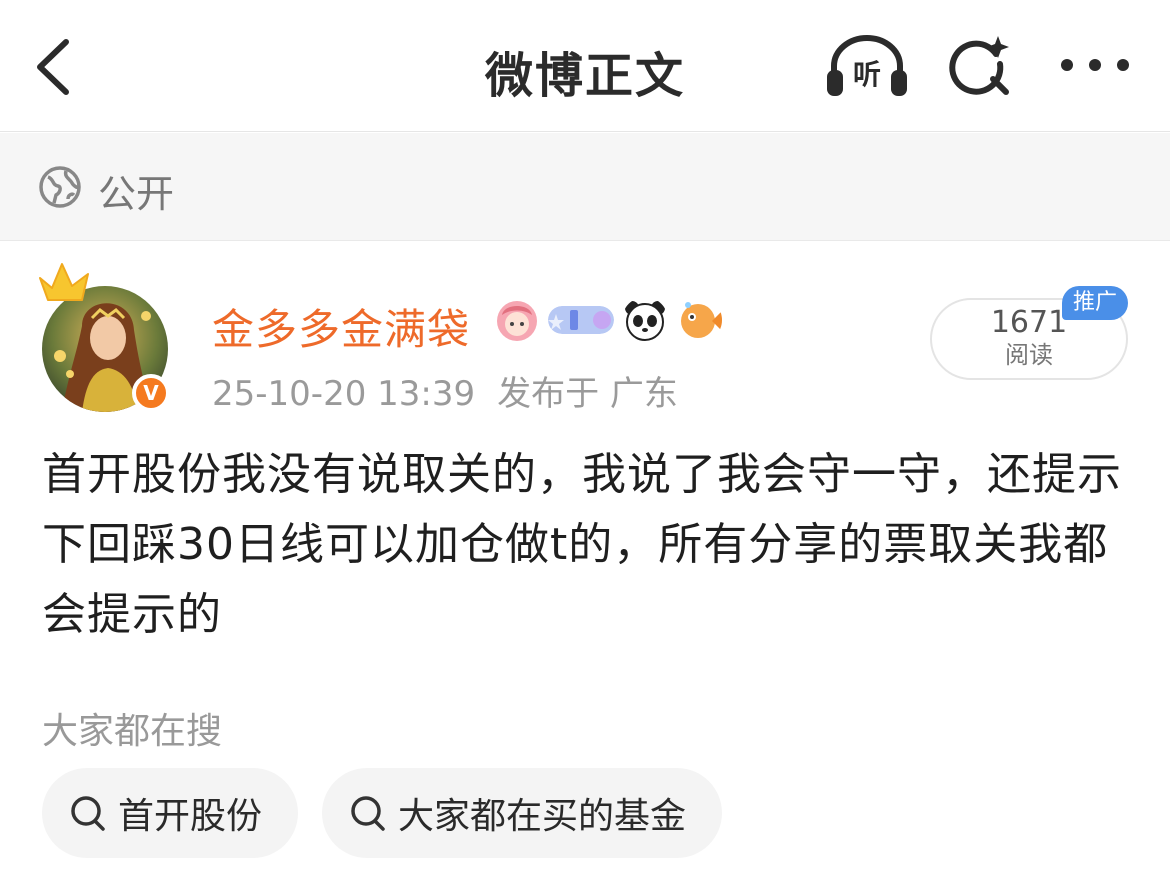 This screenshot has height=885, width=1170. What do you see at coordinates (587, 394) in the screenshot?
I see `post-location: 发布于 广东` at bounding box center [587, 394].